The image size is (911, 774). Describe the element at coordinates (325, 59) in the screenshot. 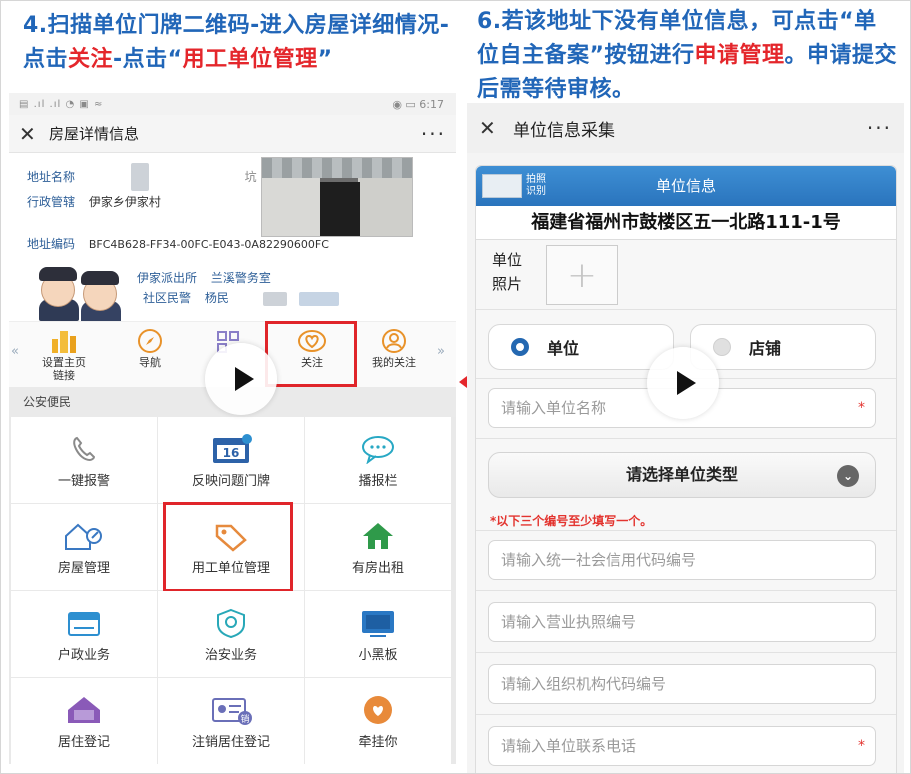

I see `caption-text: ”` at that location.